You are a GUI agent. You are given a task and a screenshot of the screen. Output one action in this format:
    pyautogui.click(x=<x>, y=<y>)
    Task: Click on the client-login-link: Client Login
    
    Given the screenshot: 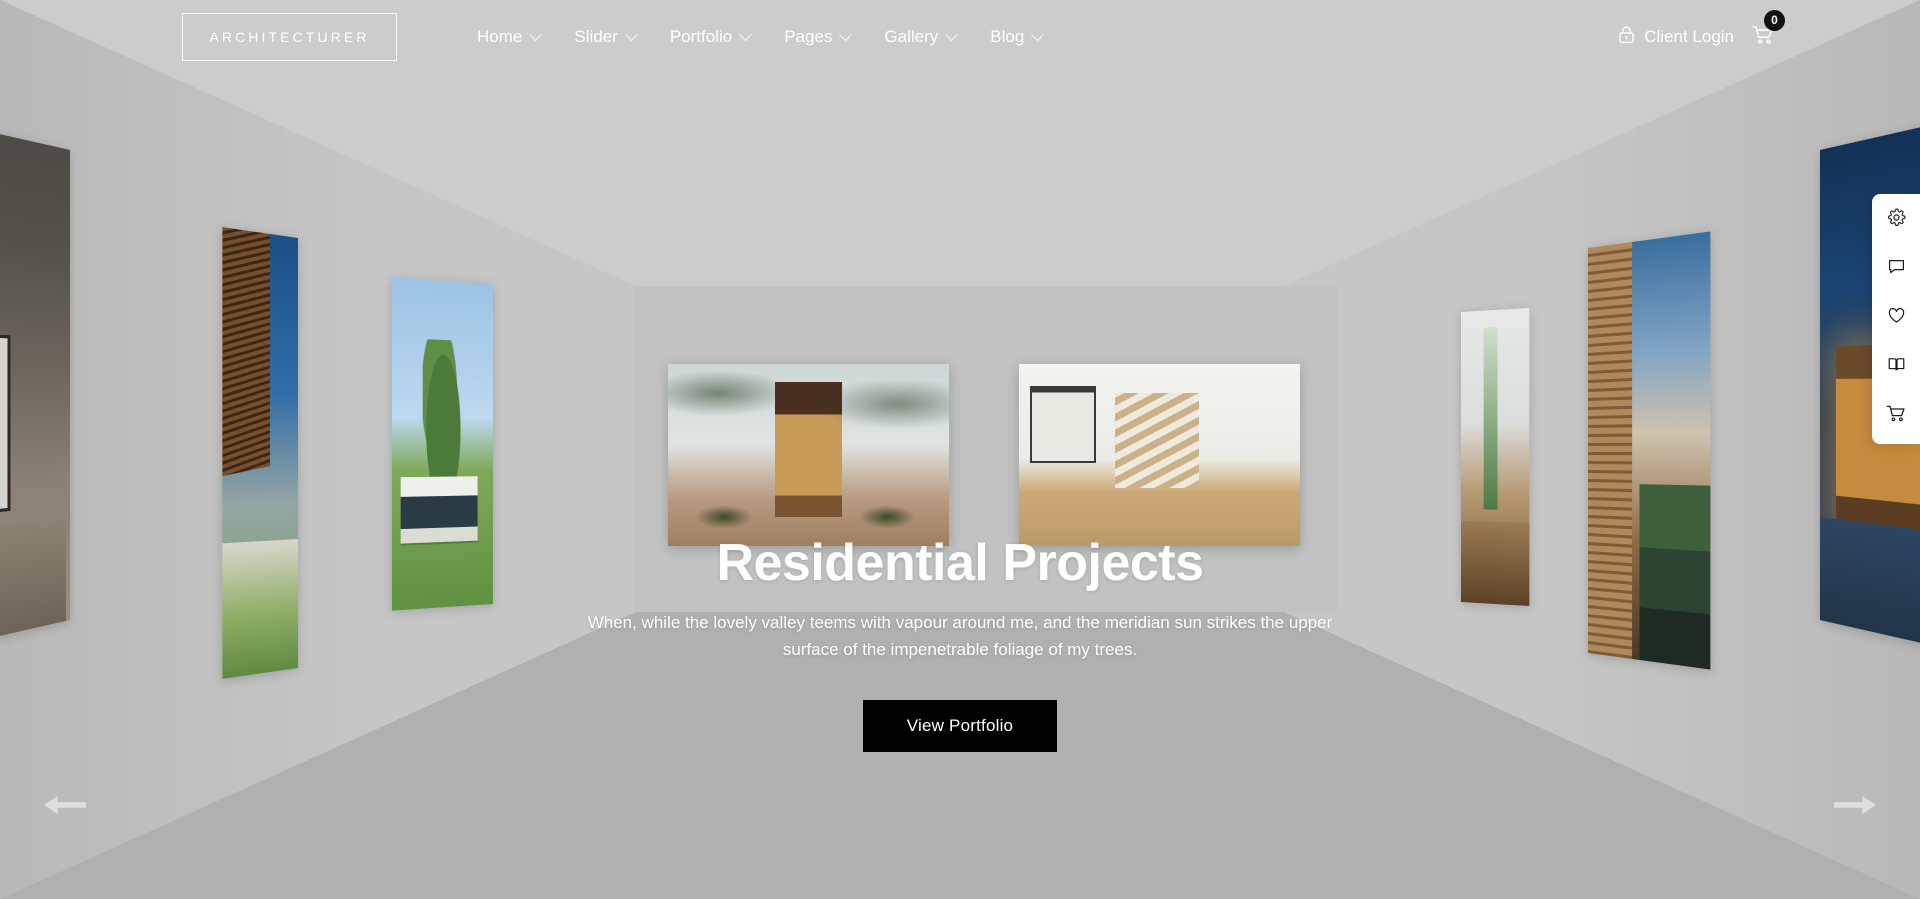 What is the action you would take?
    pyautogui.click(x=1676, y=37)
    